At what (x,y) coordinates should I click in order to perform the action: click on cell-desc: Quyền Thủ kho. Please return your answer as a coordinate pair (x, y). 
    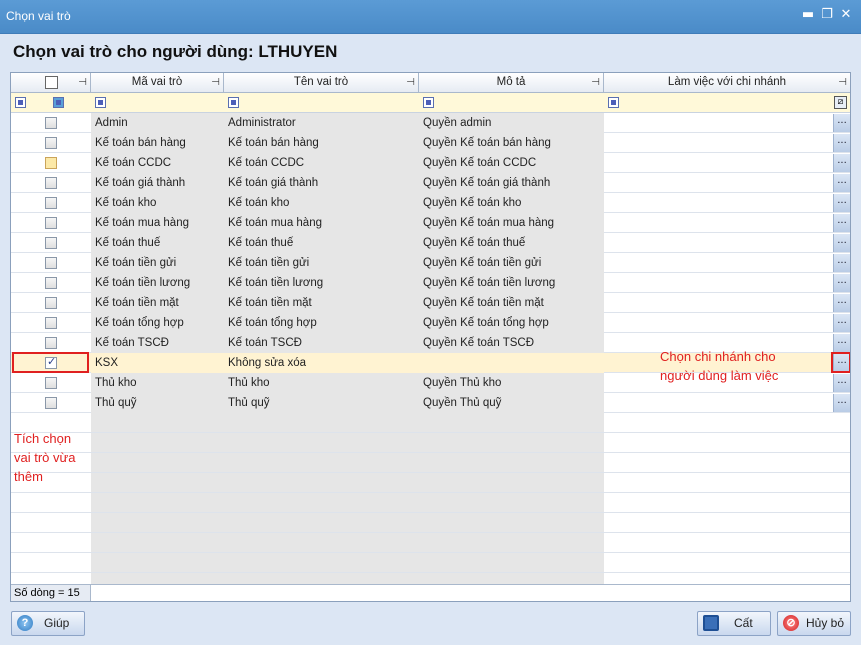
    Looking at the image, I should click on (511, 383).